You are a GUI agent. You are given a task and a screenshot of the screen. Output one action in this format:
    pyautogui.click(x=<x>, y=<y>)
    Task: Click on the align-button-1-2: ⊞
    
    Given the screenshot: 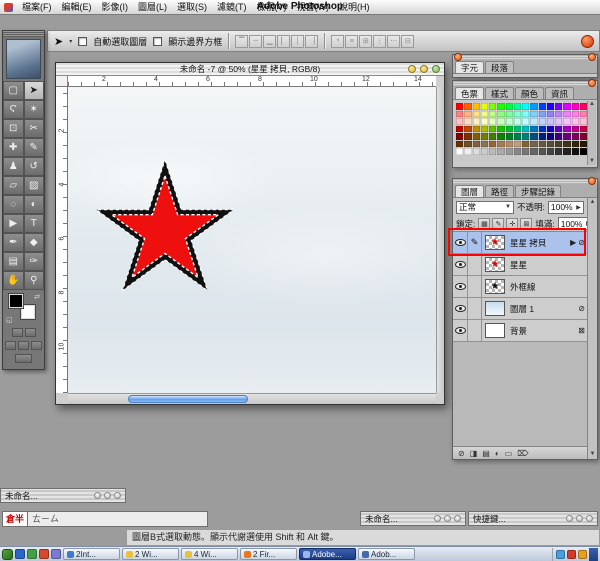 What is the action you would take?
    pyautogui.click(x=366, y=41)
    